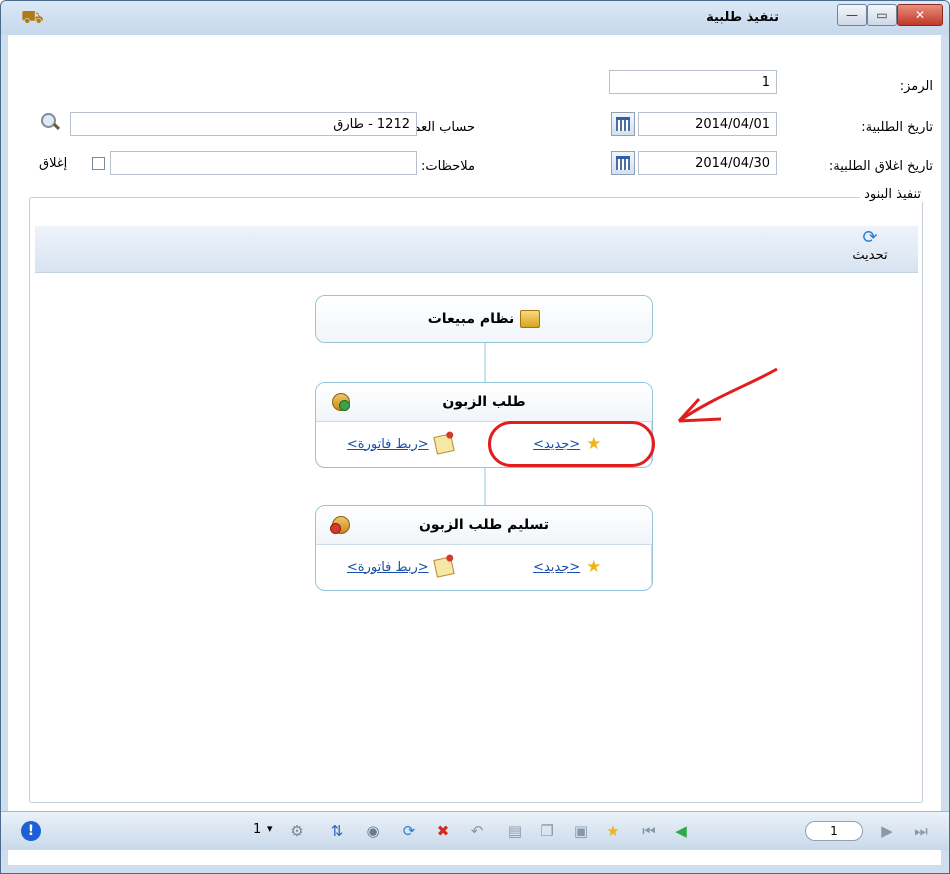  I want to click on navigation-bar: ! 1 ▾ ⚙ ⇅ ◉ ⟳ ✖ ↶ ▤ ❐ ▣ ★ ⏮ ◀ 1 ▶ ⏭, so click(475, 830).